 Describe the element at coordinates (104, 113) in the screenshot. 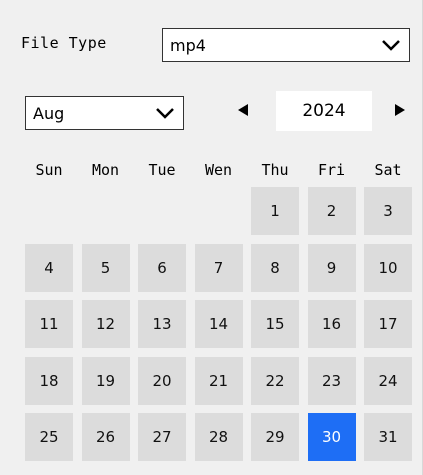

I see `month-select: Aug` at that location.